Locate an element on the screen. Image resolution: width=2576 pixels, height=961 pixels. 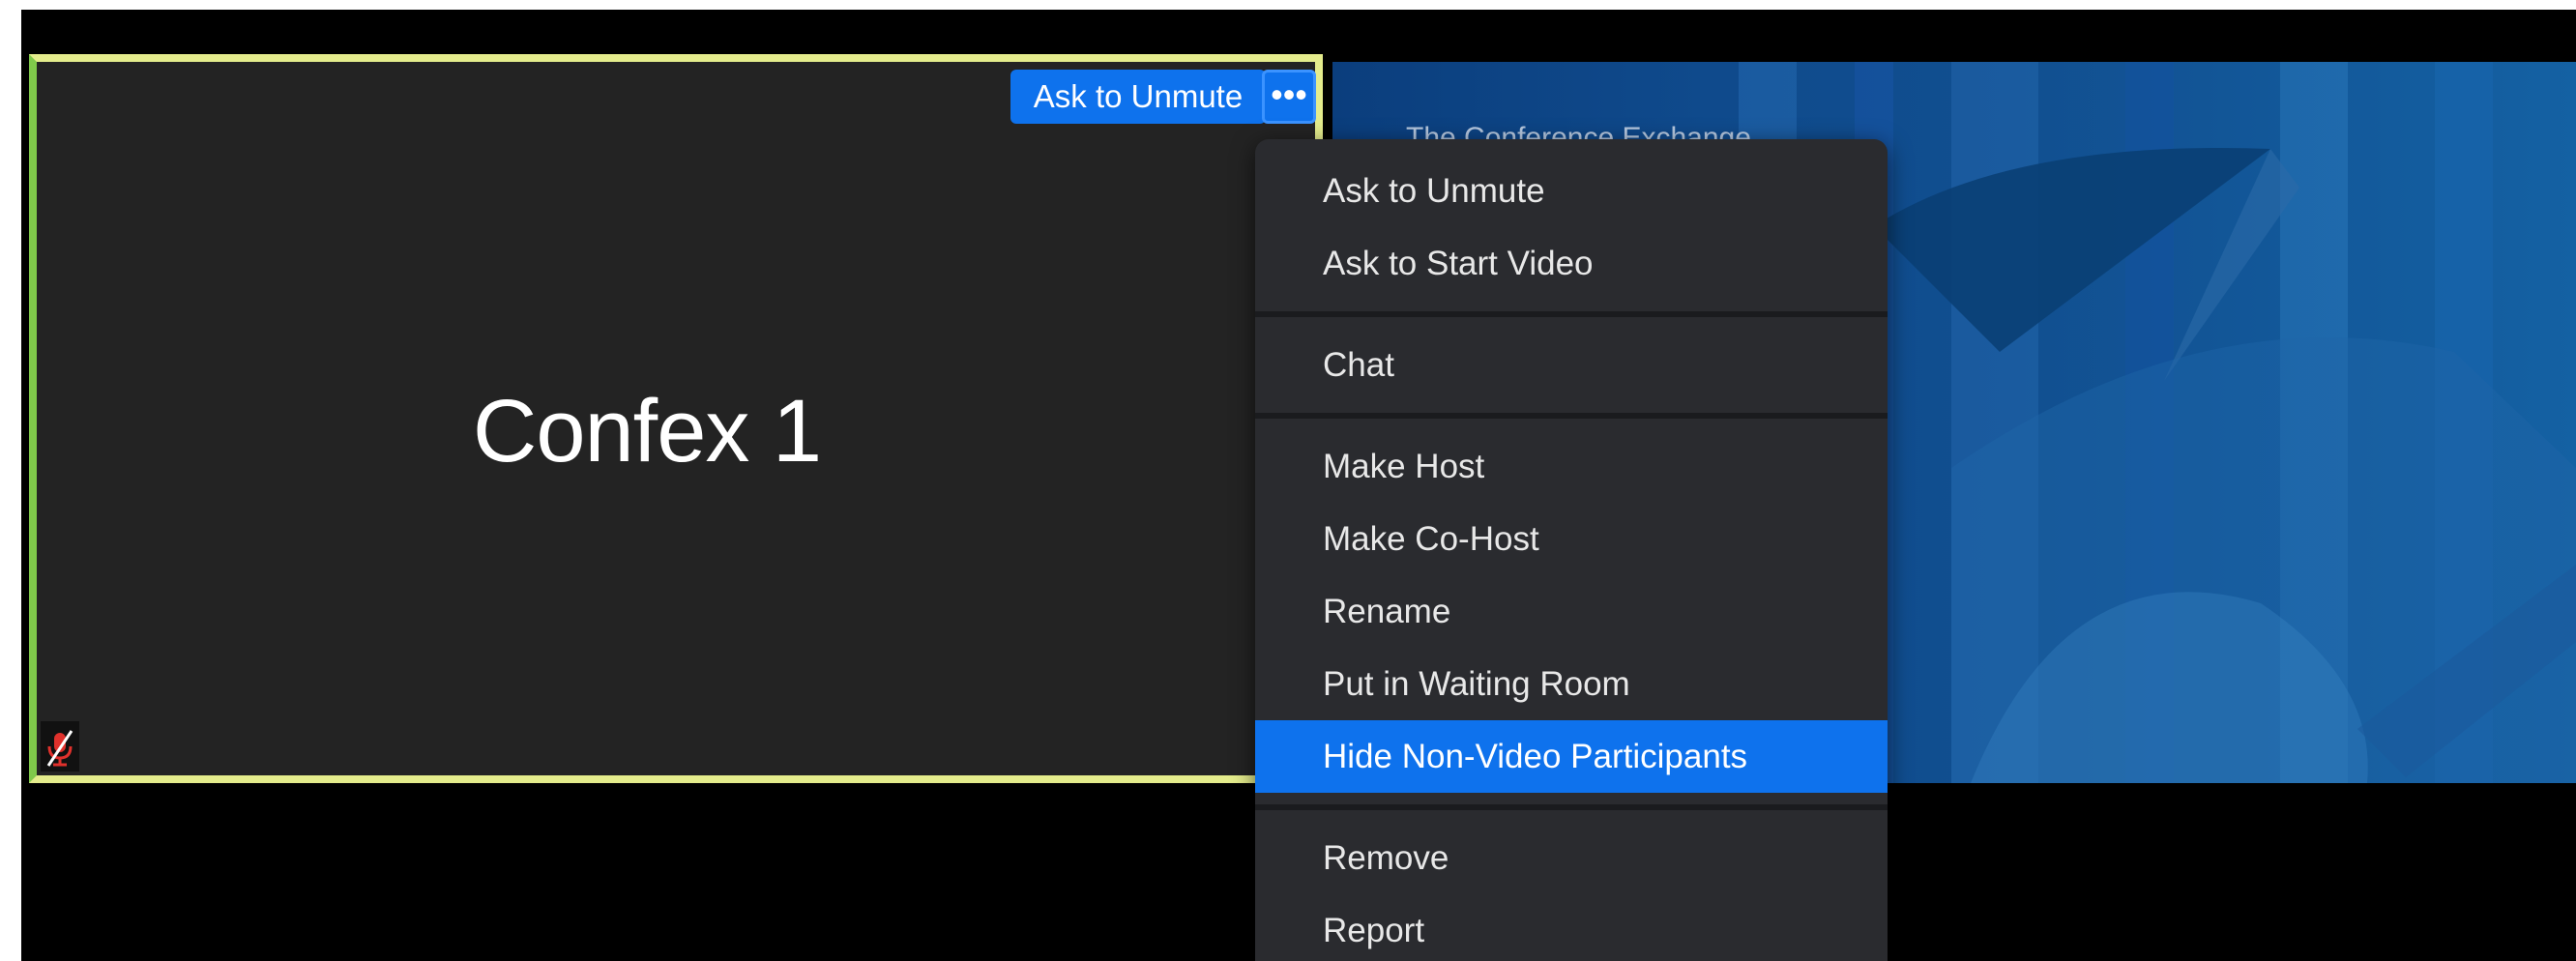
menu-item-make-co-host: Make Co-Host is located at coordinates (1571, 539).